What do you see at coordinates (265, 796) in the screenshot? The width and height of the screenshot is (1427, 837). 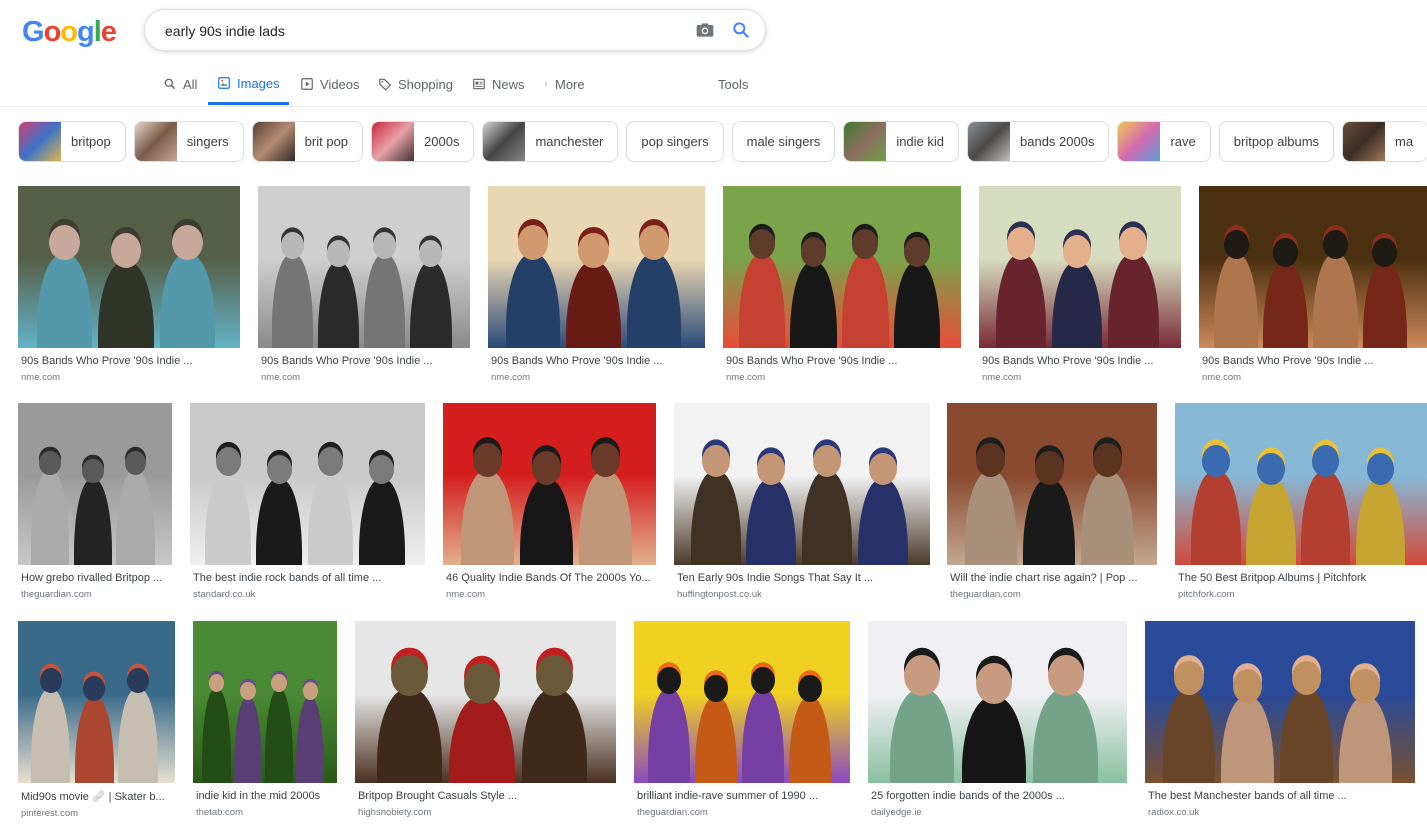 I see `result-caption: indie kid in the mid 2000s` at bounding box center [265, 796].